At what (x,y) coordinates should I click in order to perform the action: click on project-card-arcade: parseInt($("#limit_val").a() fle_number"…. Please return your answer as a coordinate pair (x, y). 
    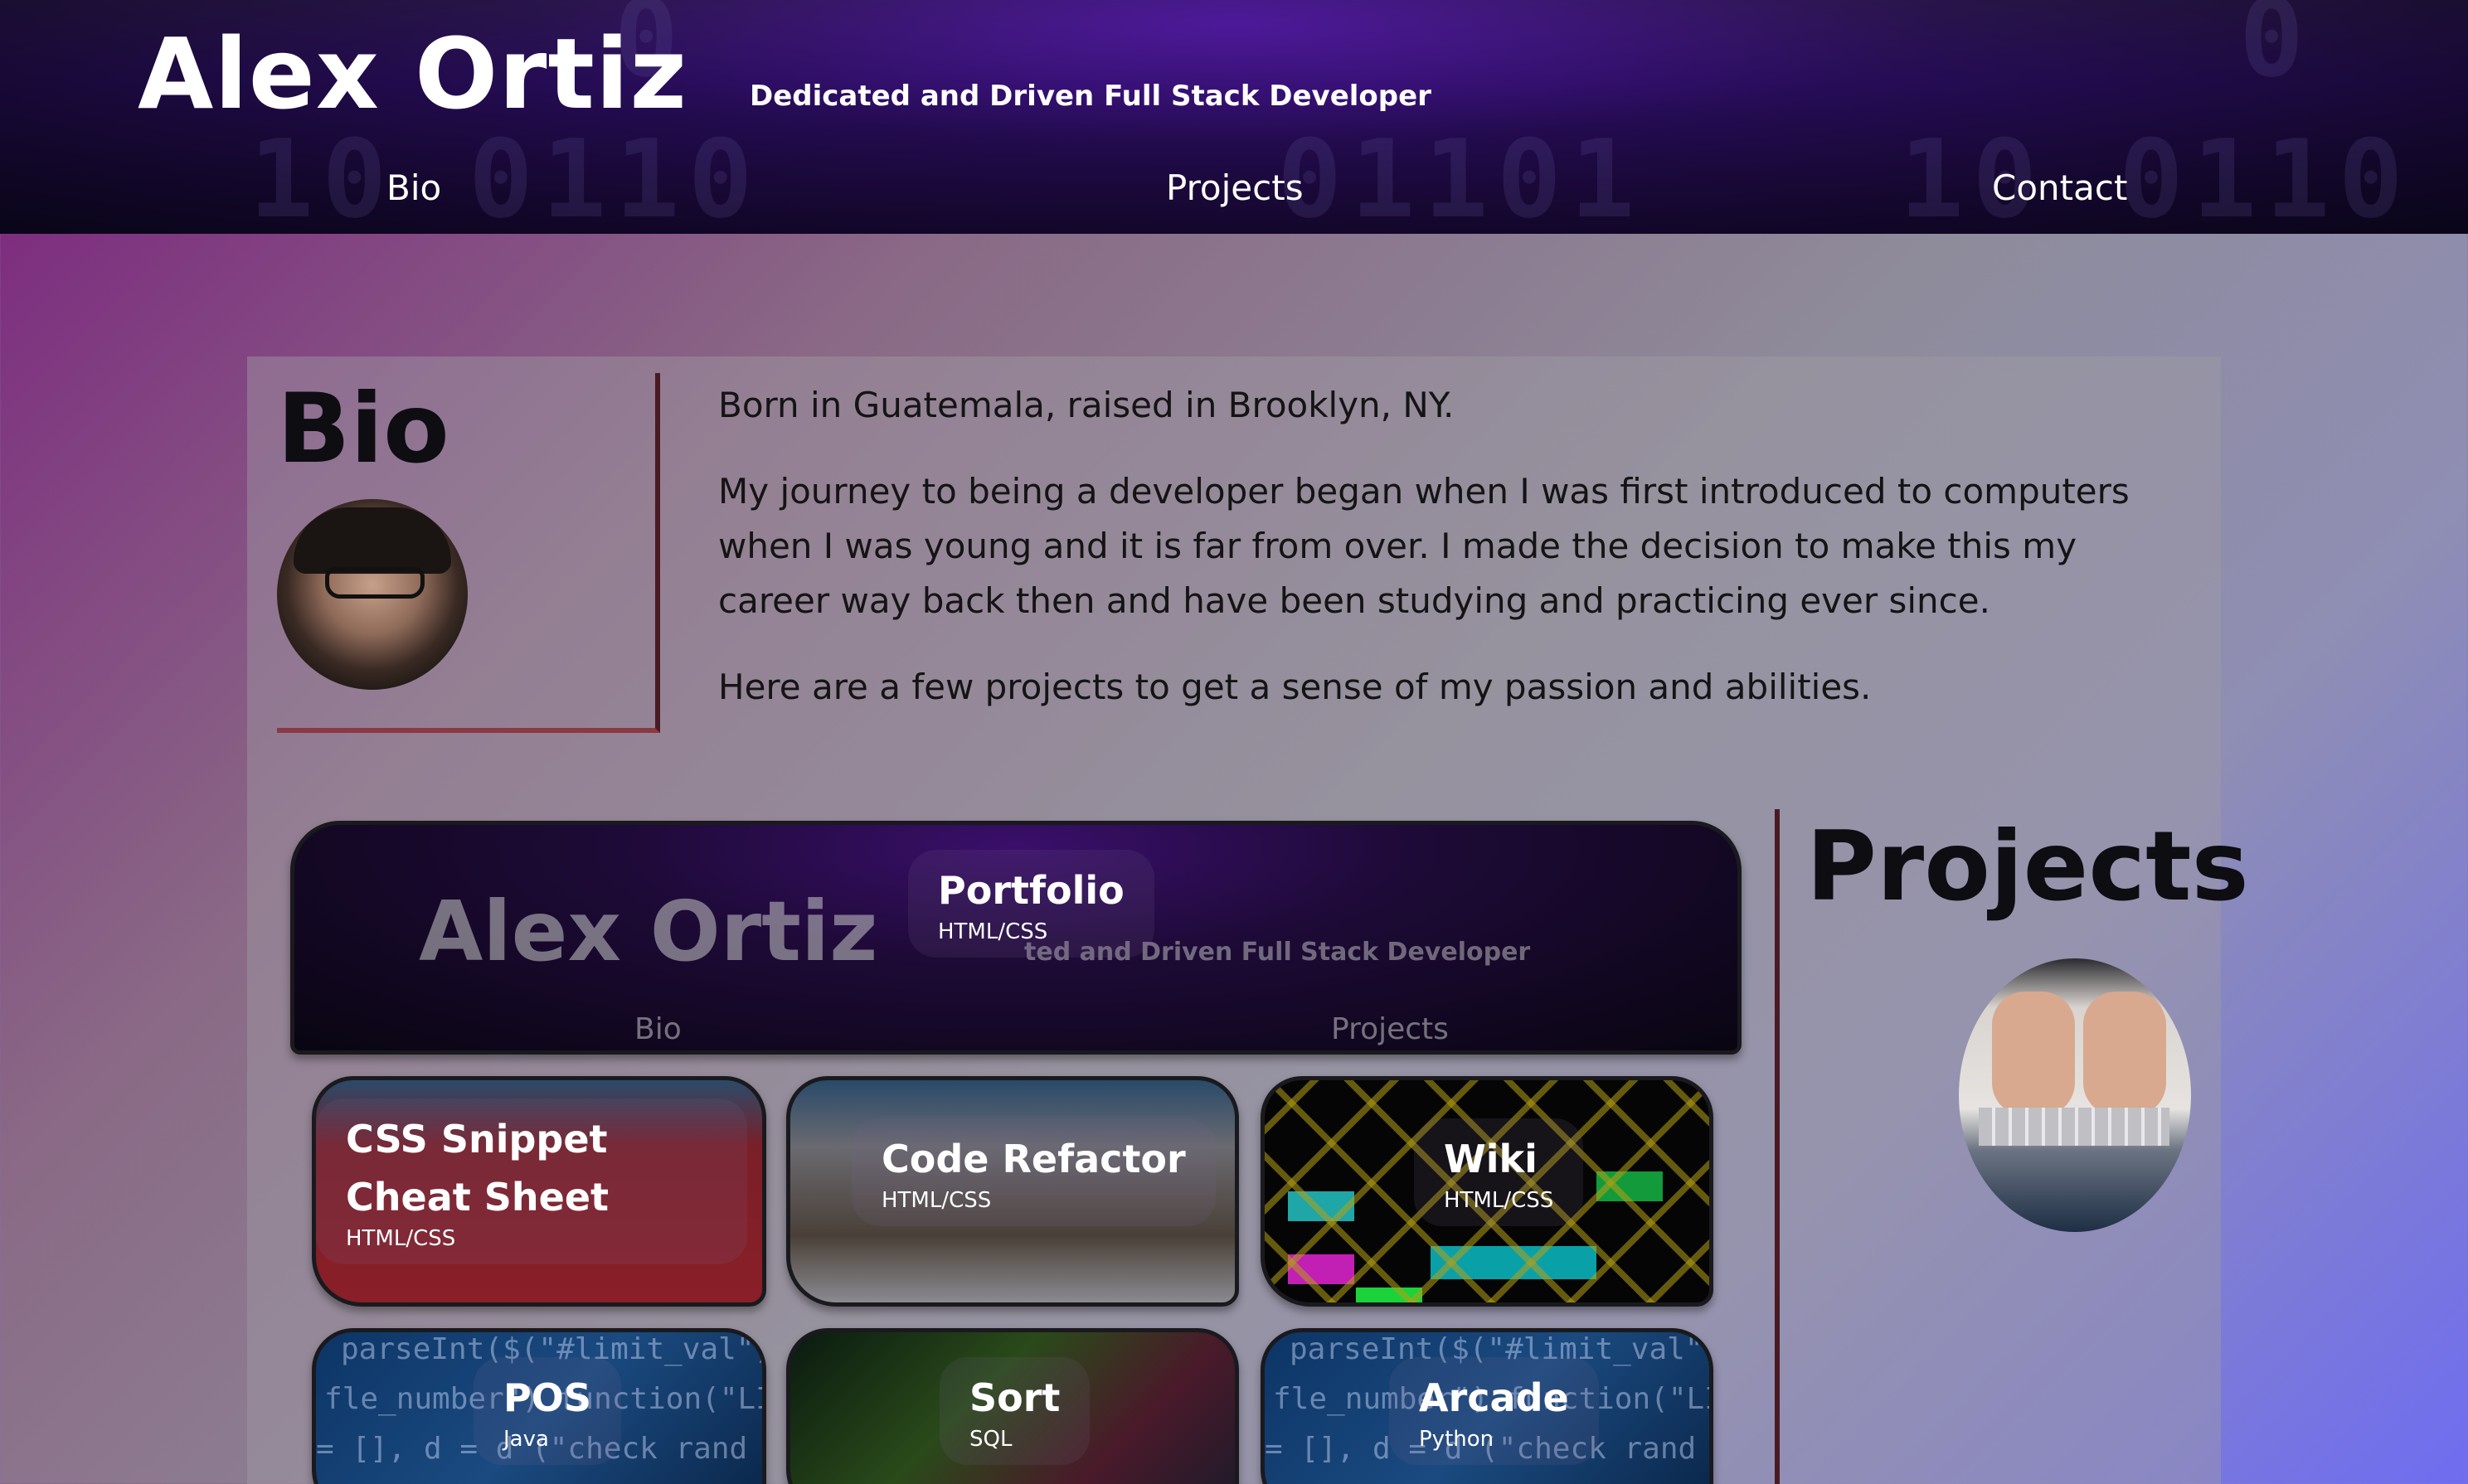
    Looking at the image, I should click on (1487, 1406).